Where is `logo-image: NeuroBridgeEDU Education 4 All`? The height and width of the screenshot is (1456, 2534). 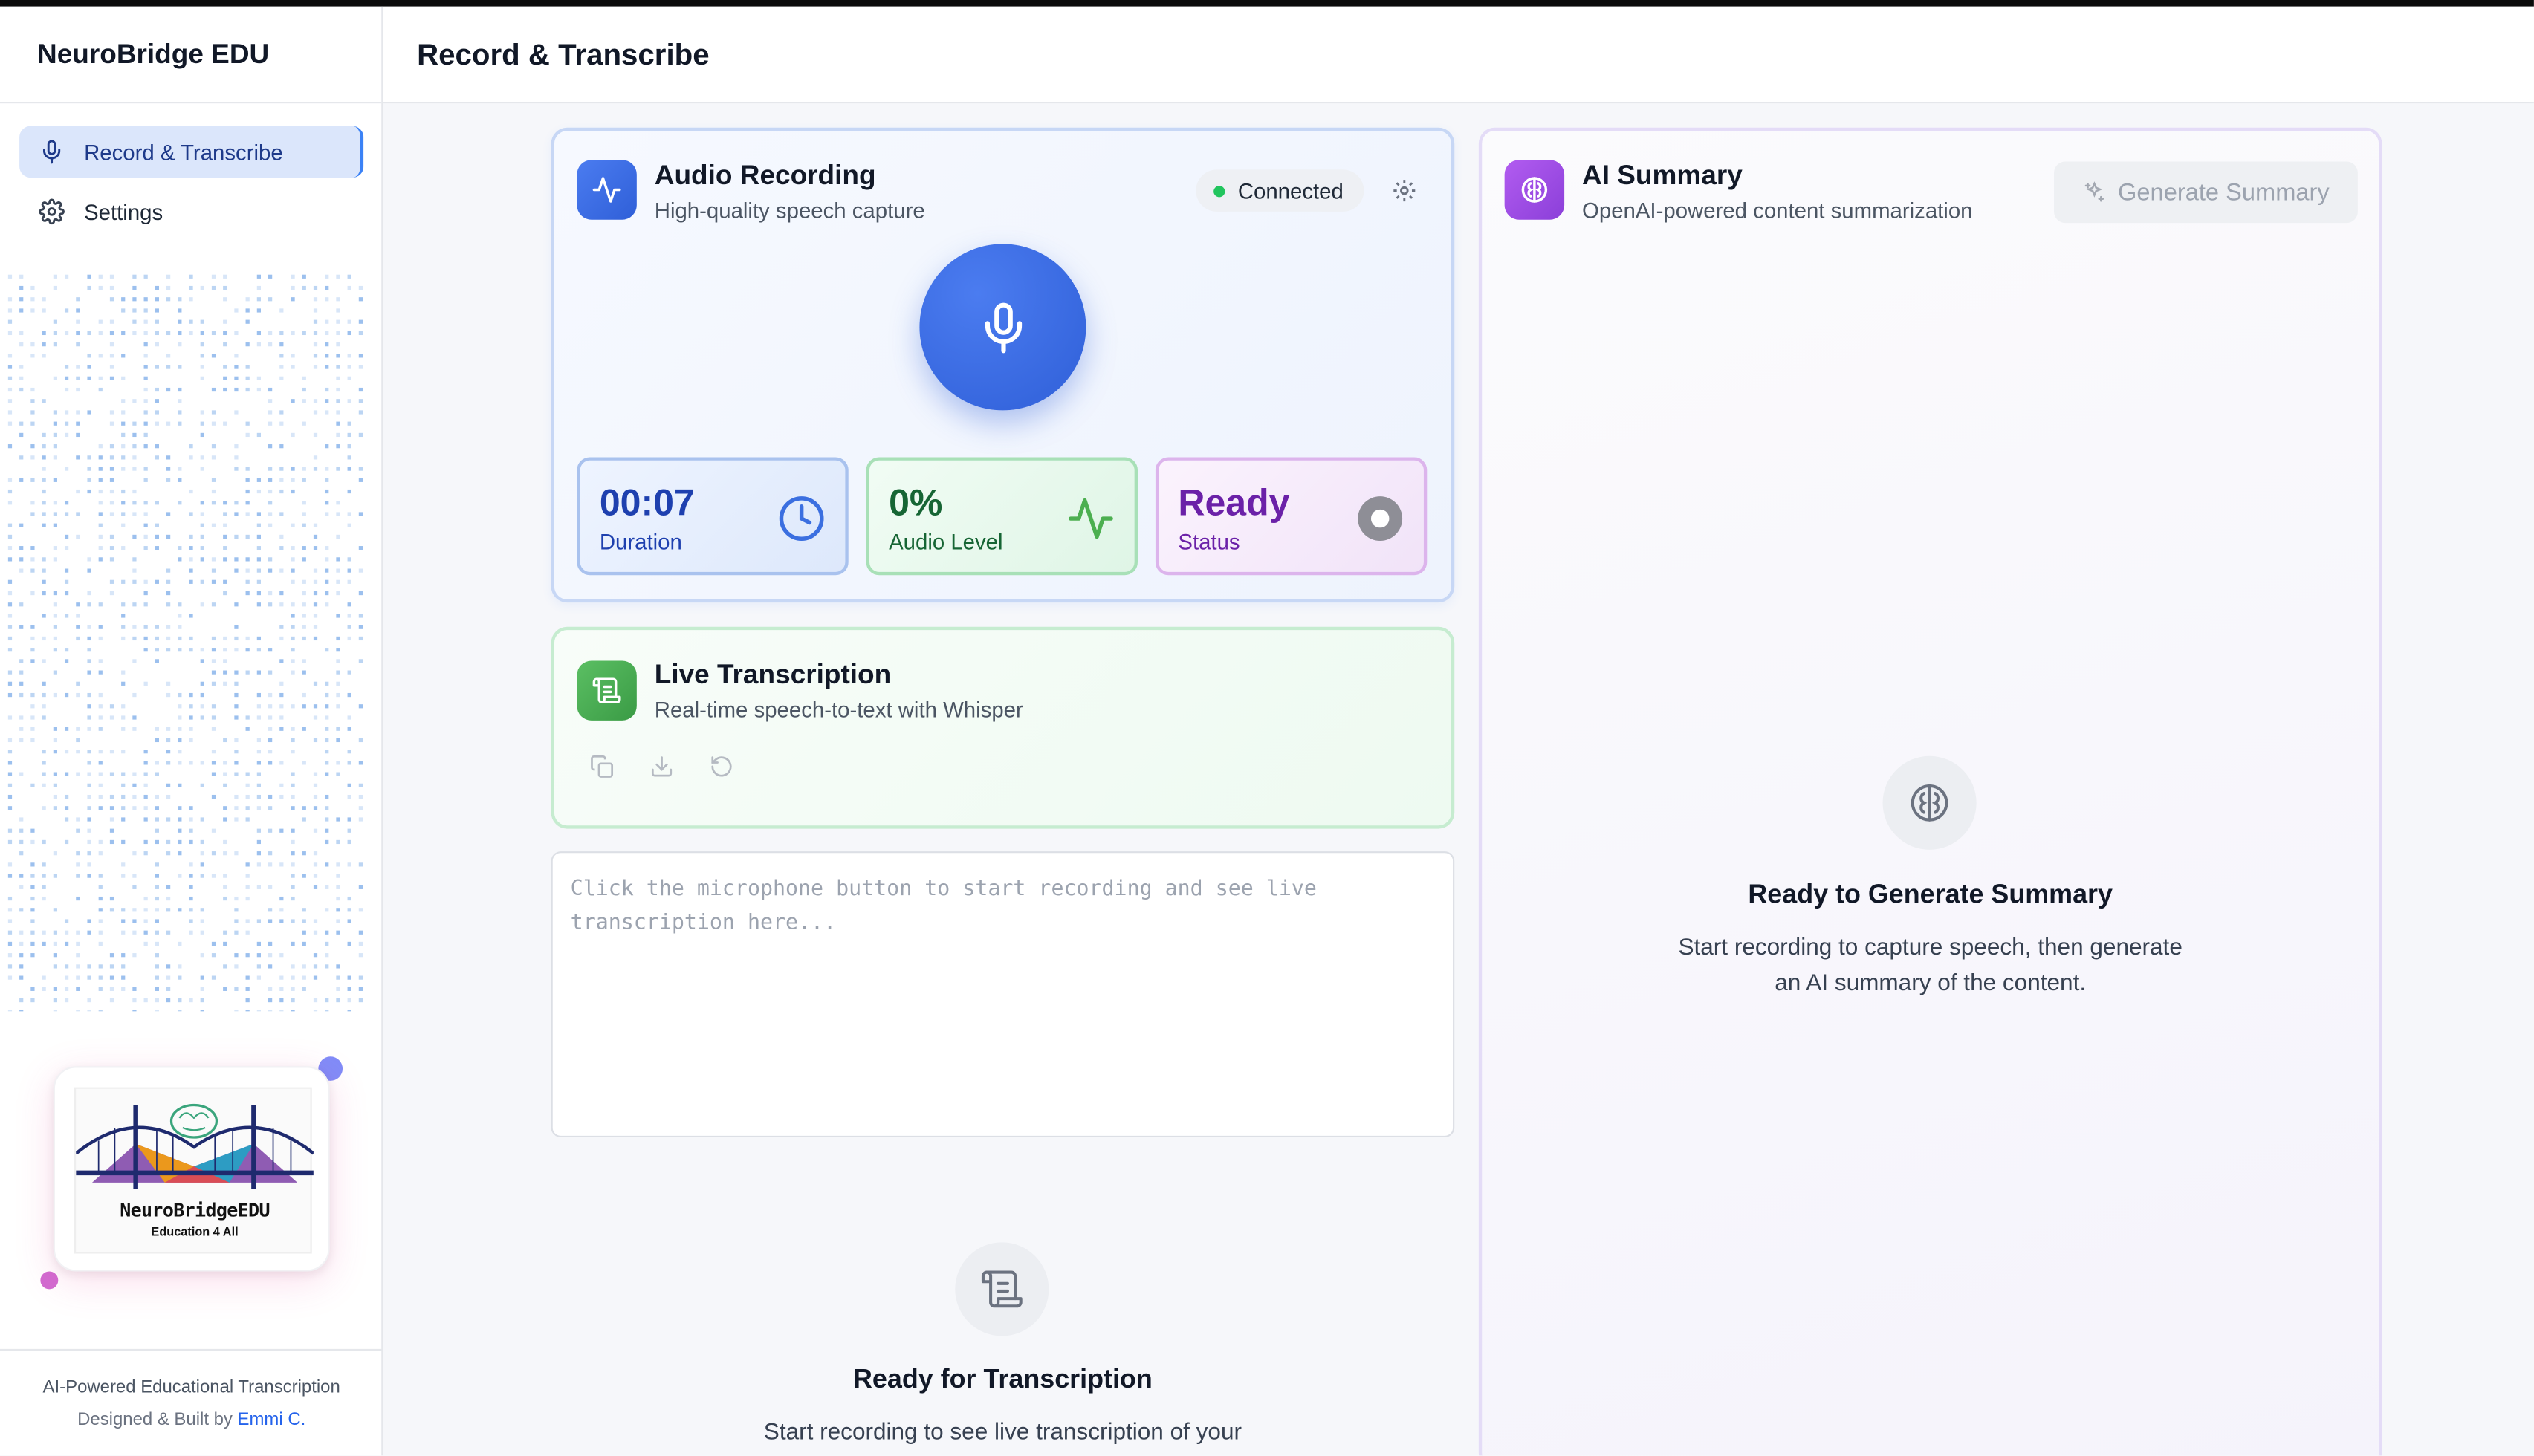 logo-image: NeuroBridgeEDU Education 4 All is located at coordinates (194, 1171).